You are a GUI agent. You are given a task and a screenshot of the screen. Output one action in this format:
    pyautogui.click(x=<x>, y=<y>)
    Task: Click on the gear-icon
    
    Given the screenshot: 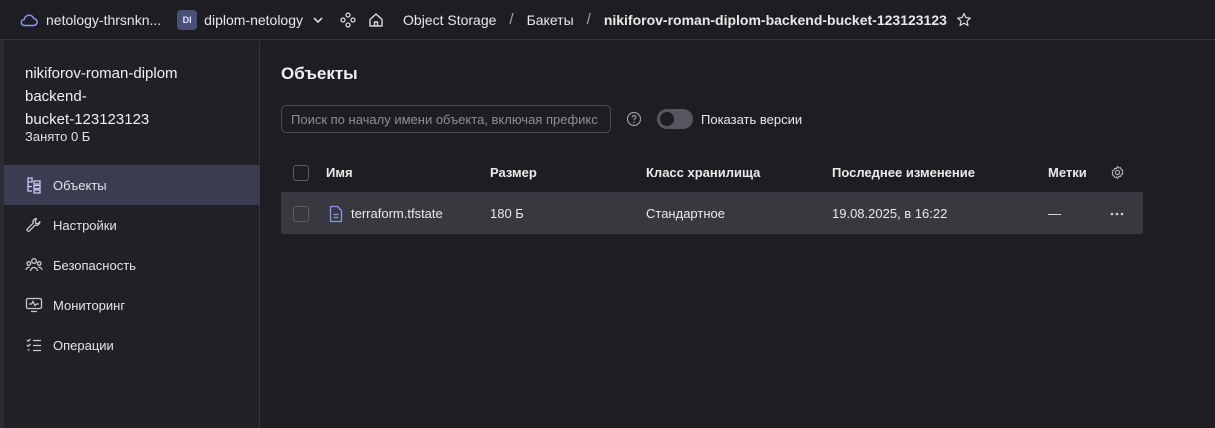 What is the action you would take?
    pyautogui.click(x=1117, y=172)
    